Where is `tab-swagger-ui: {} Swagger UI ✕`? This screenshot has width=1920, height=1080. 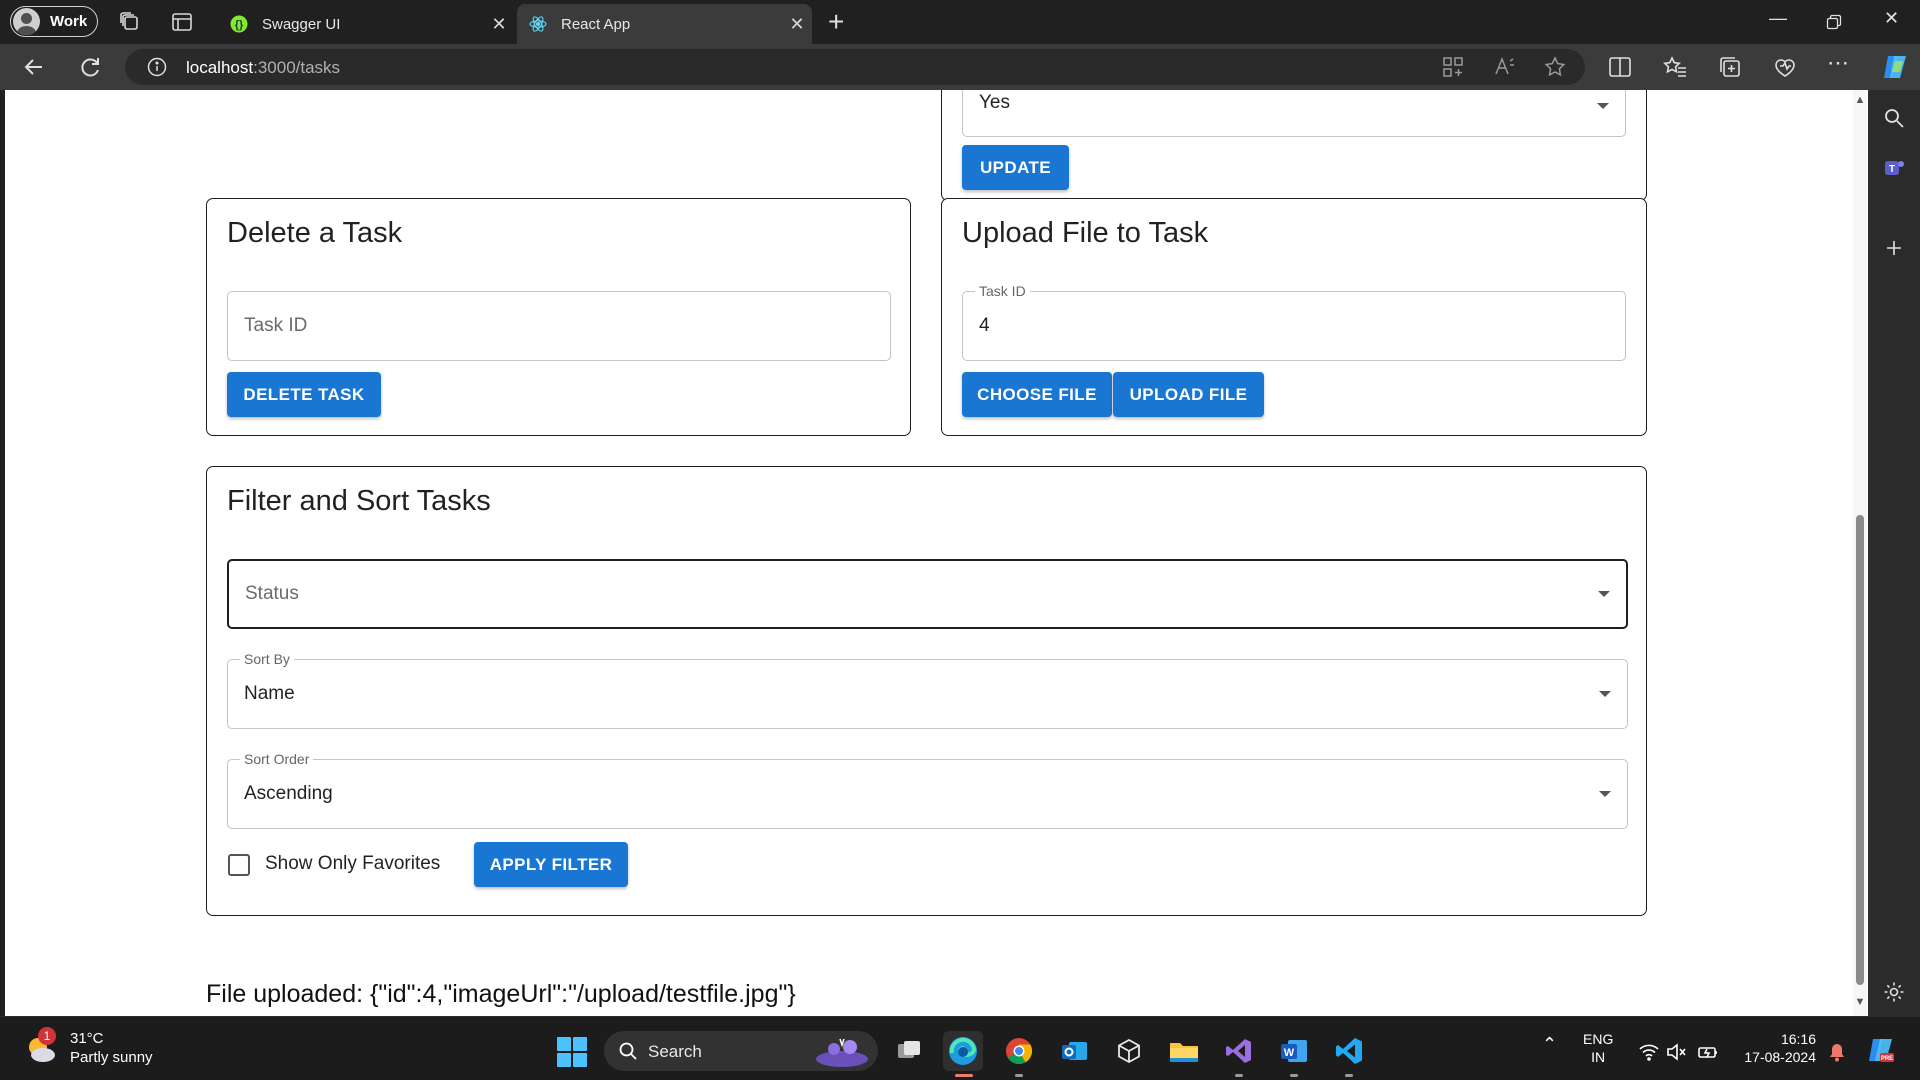
tab-swagger-ui: {} Swagger UI ✕ is located at coordinates (366, 24).